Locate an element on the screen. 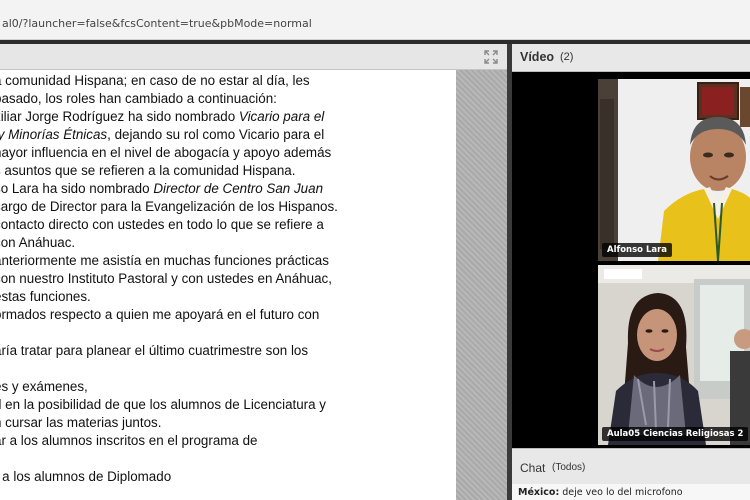  doc-line: estas funciones. is located at coordinates (45, 296).